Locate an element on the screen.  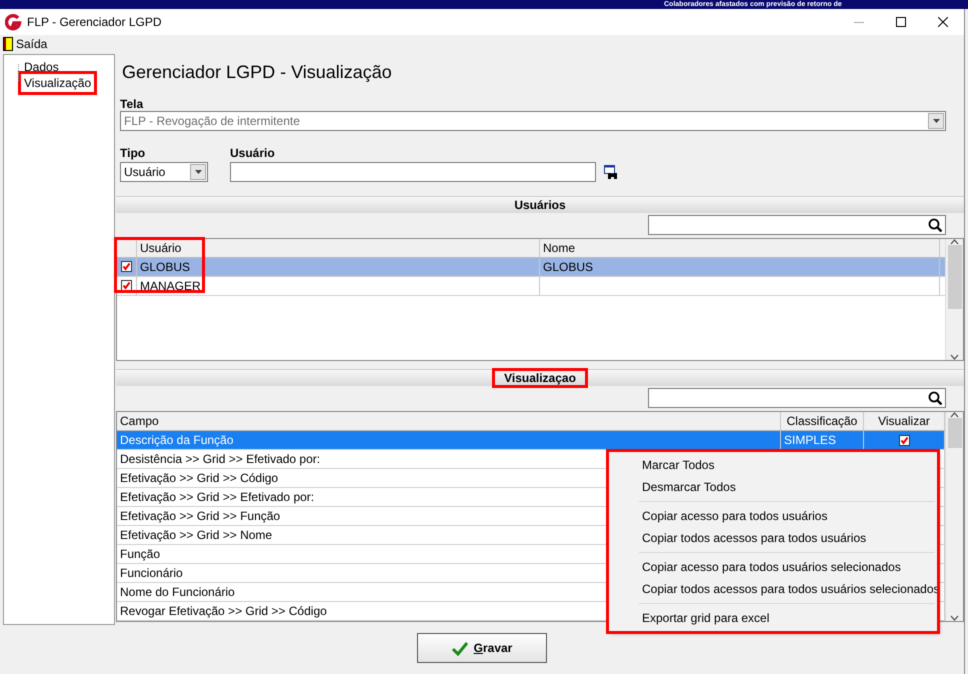
section-title: Visualizaçao is located at coordinates (540, 378).